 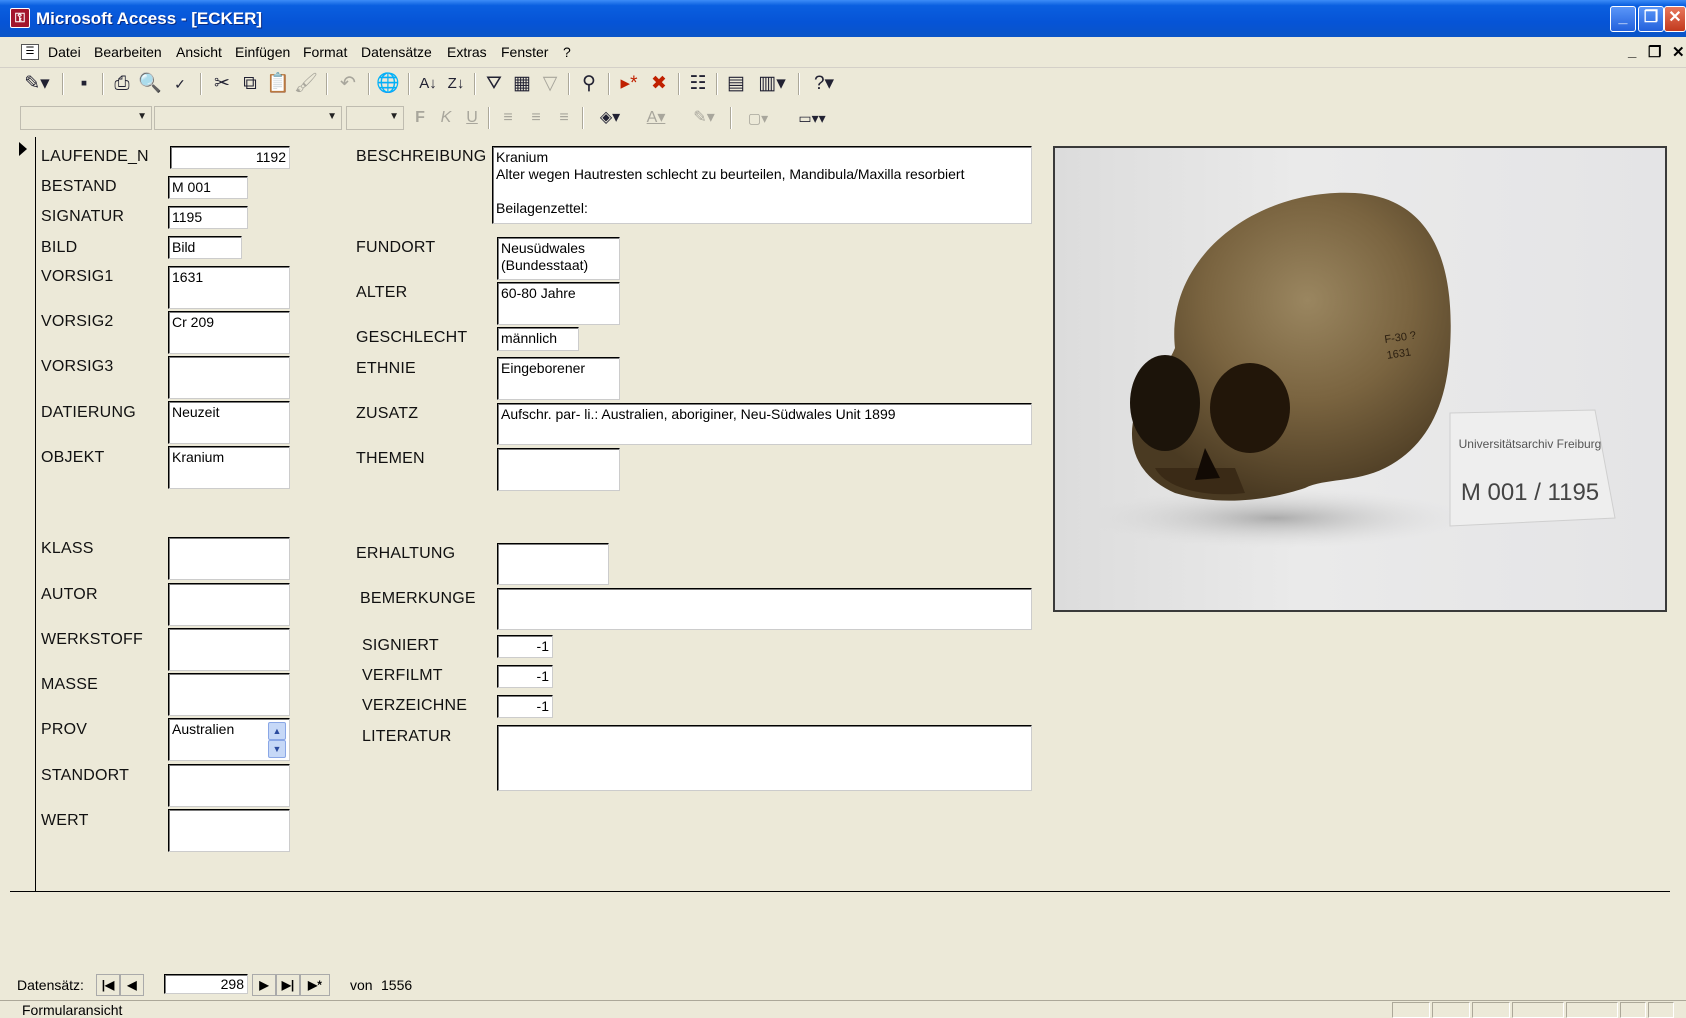 What do you see at coordinates (843, 1009) in the screenshot?
I see `status-bar: Formularansicht` at bounding box center [843, 1009].